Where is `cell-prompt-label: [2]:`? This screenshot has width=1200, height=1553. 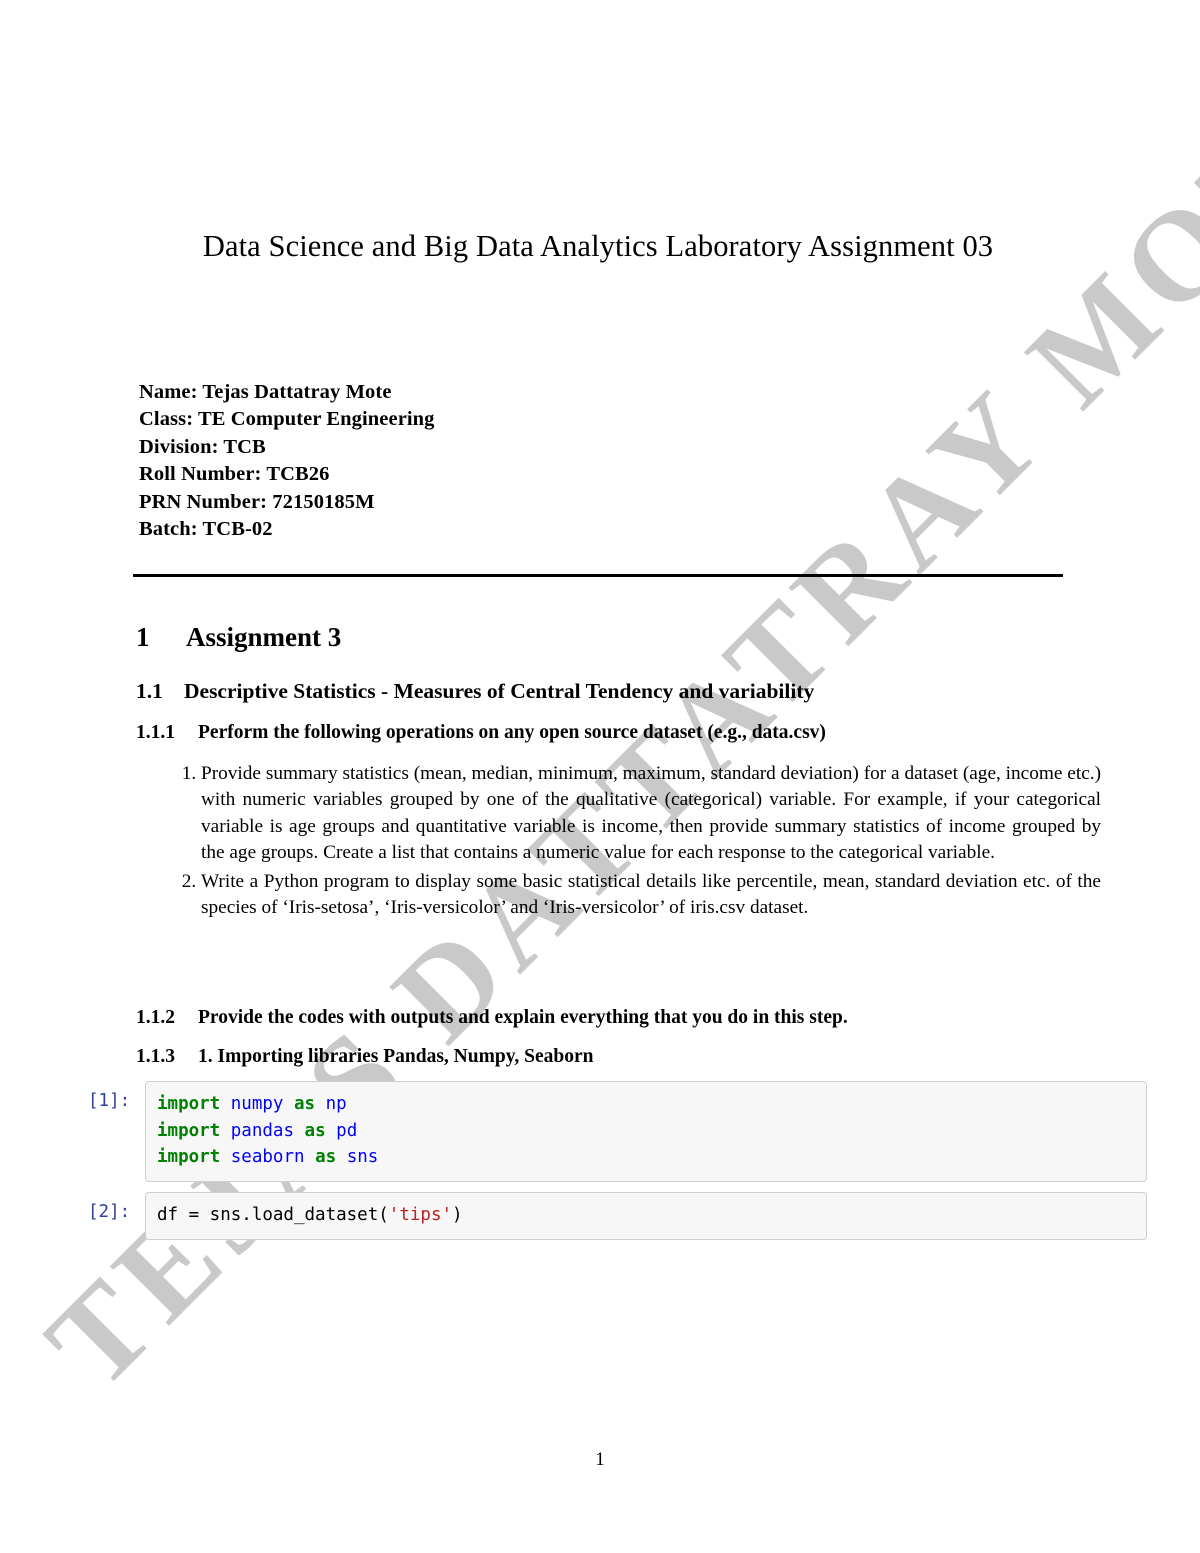
cell-prompt-label: [2]: is located at coordinates (109, 1212).